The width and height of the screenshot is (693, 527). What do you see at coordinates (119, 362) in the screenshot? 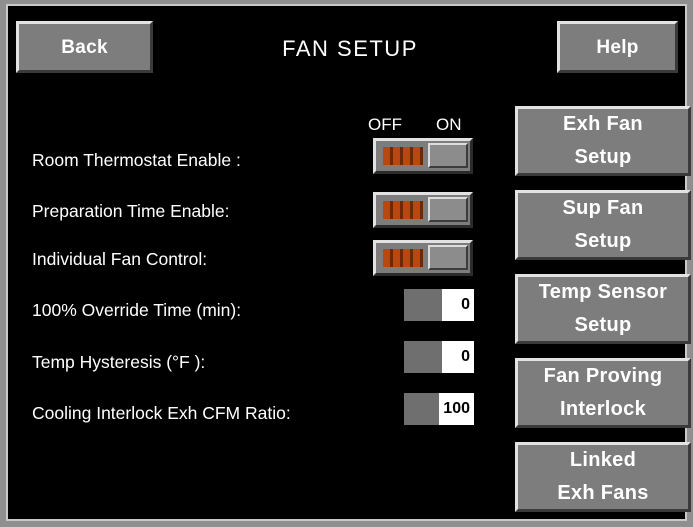
I see `hysteresis-label: Temp Hysteresis (°F ):` at bounding box center [119, 362].